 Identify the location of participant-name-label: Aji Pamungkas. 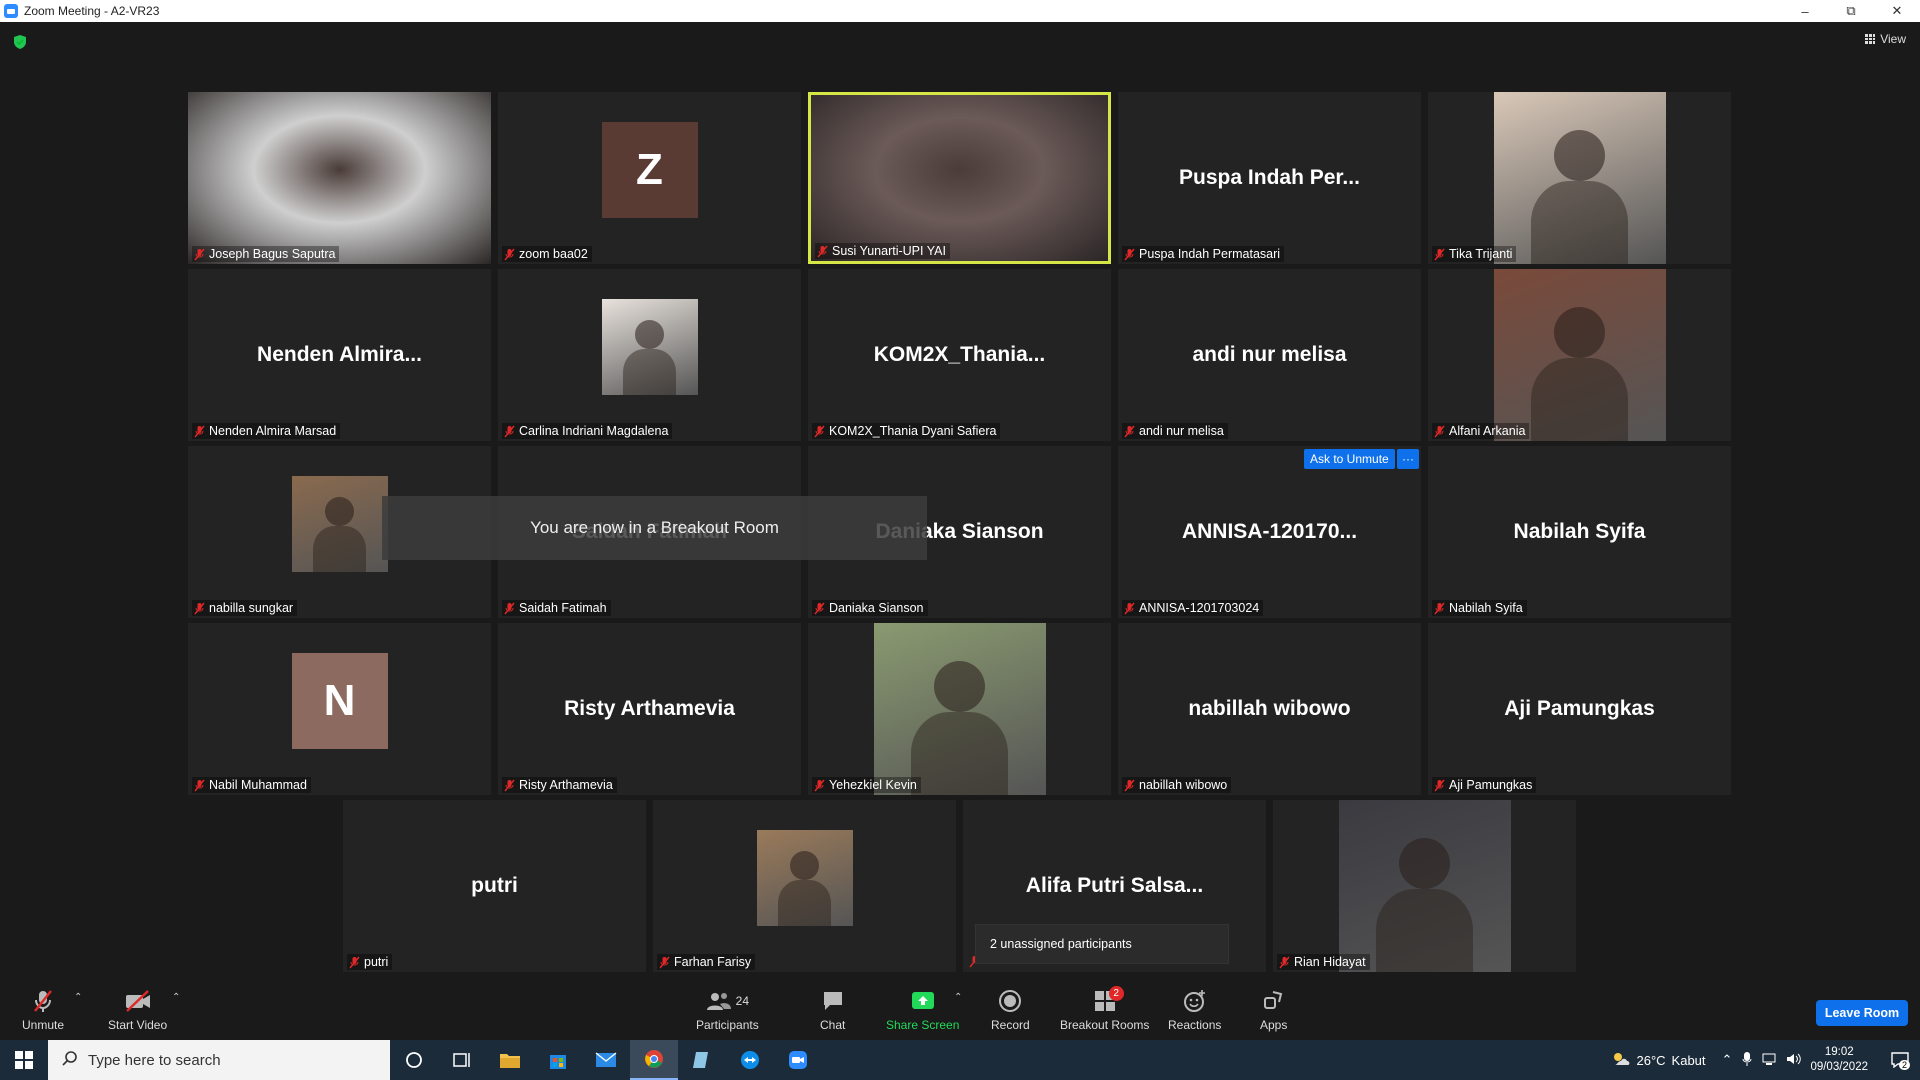
(1484, 785).